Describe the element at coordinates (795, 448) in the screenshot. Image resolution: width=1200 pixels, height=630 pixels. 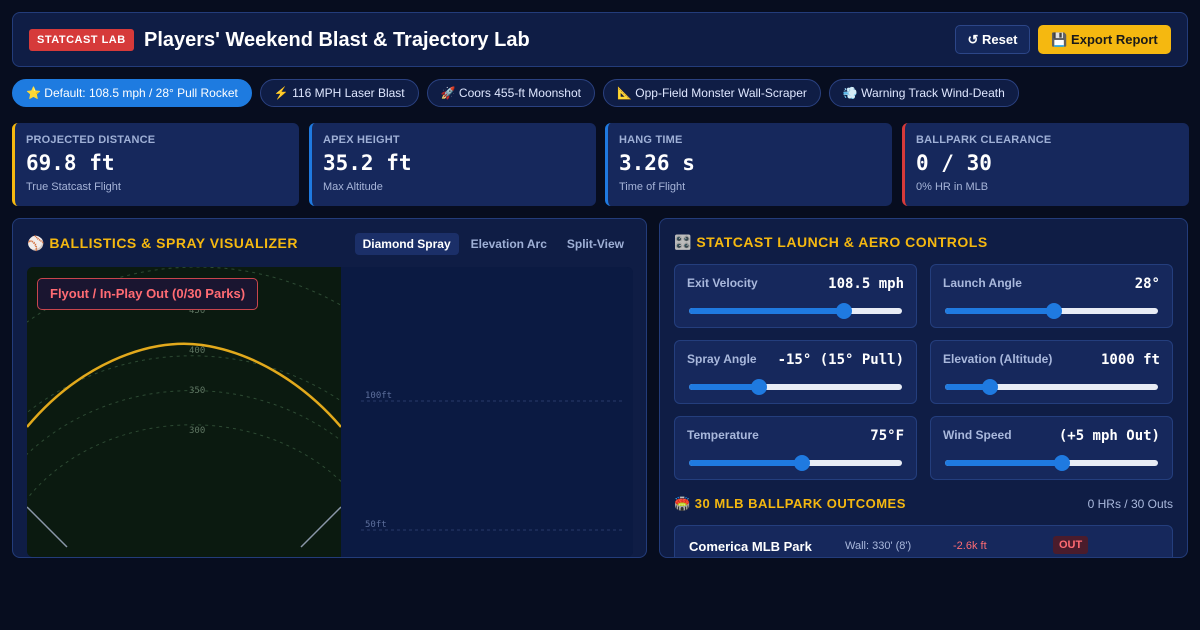
I see `temperature-control: Temperature 75°F` at that location.